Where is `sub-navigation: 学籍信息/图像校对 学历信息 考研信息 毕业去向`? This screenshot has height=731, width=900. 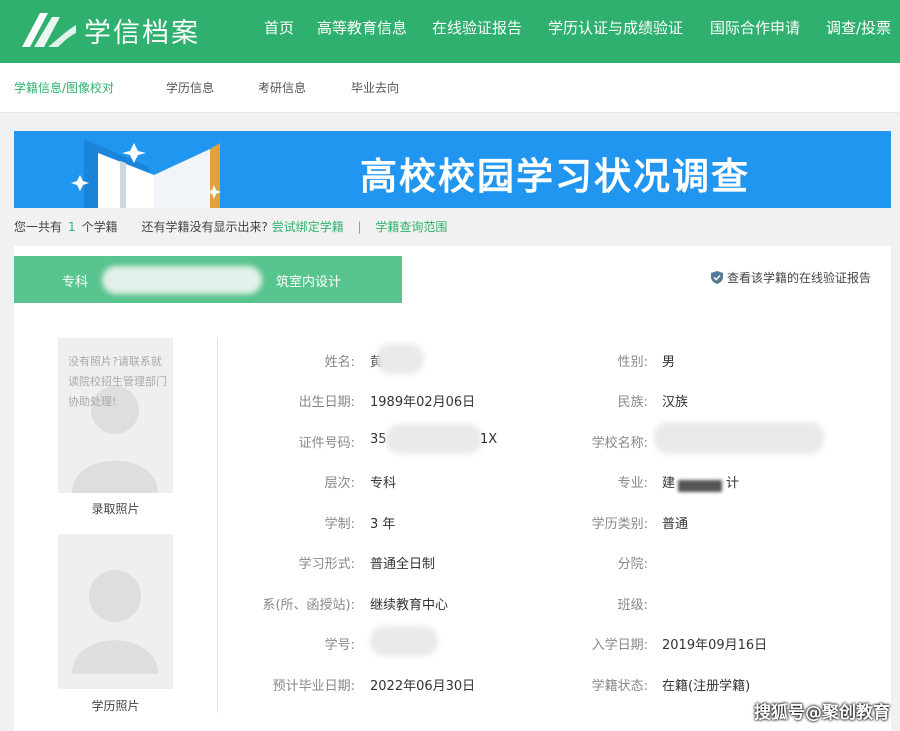
sub-navigation: 学籍信息/图像校对 学历信息 考研信息 毕业去向 is located at coordinates (450, 88).